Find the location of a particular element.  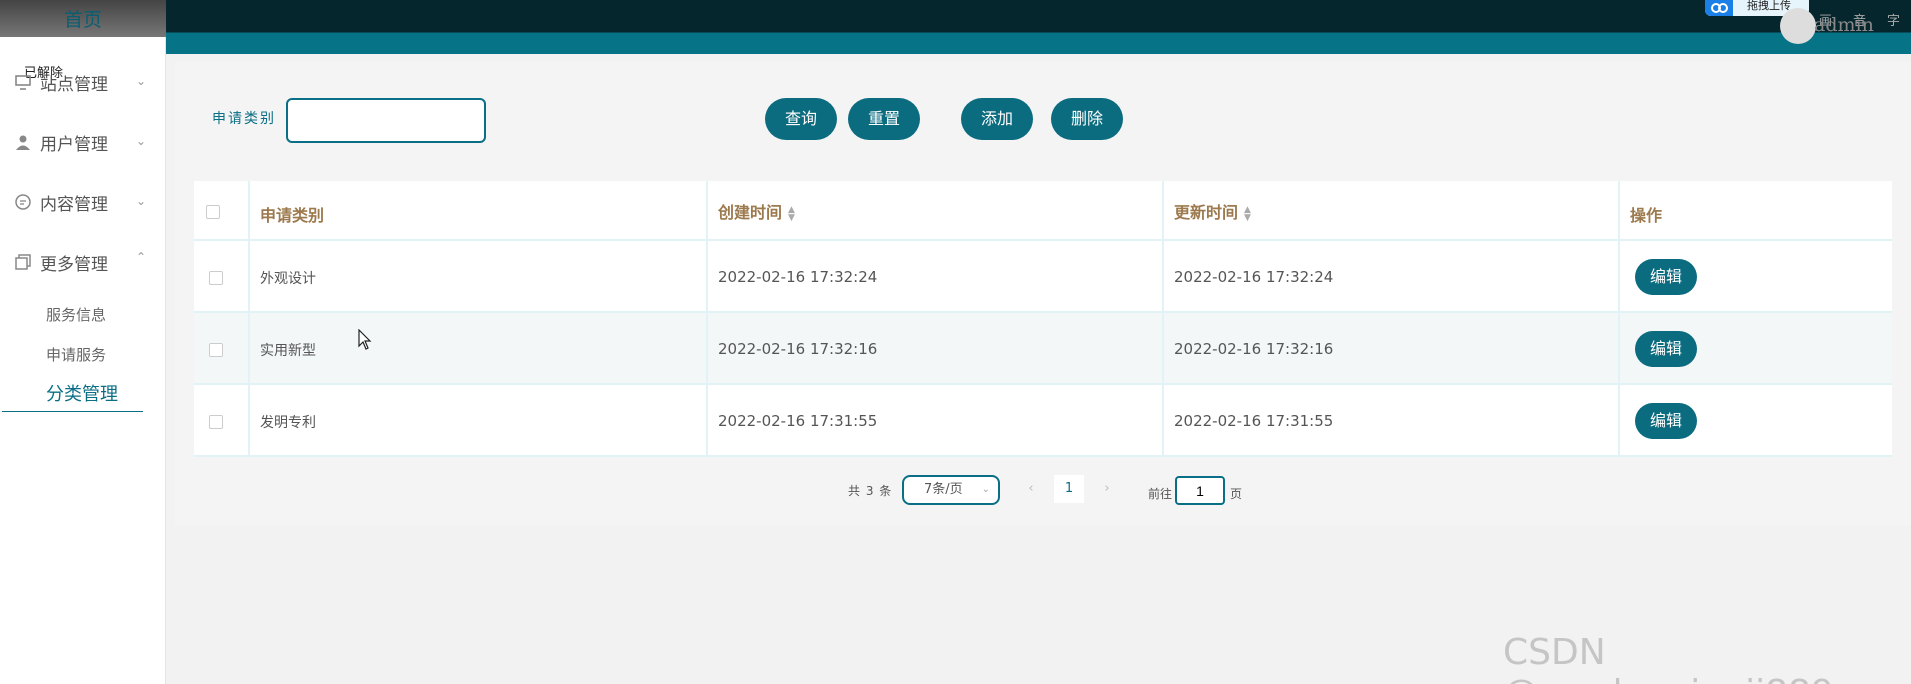

chat-icon is located at coordinates (23, 202).